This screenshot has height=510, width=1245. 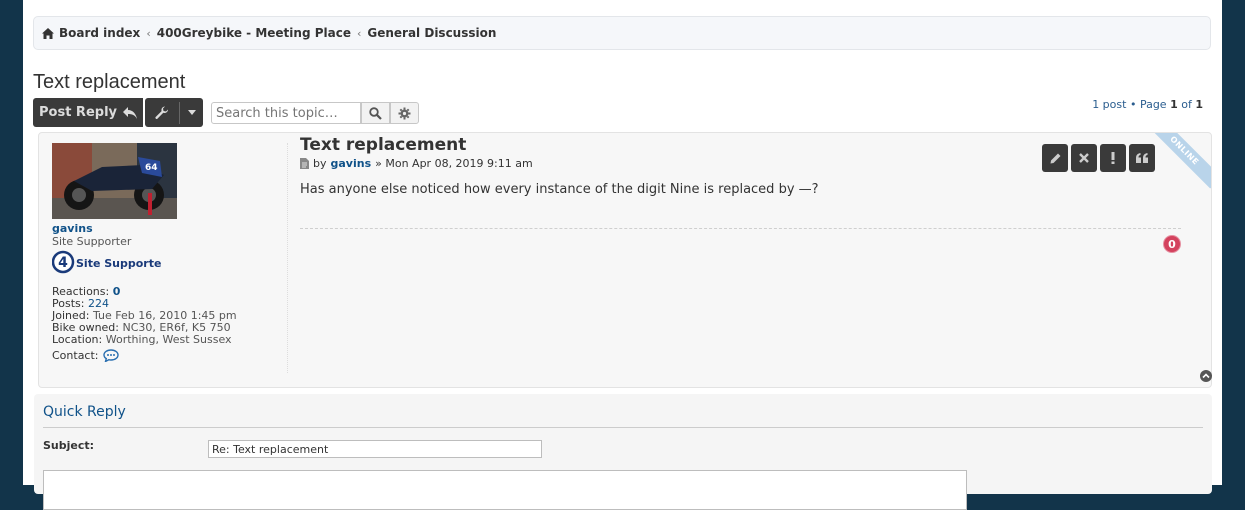 I want to click on reaction-count: 0, so click(x=1172, y=244).